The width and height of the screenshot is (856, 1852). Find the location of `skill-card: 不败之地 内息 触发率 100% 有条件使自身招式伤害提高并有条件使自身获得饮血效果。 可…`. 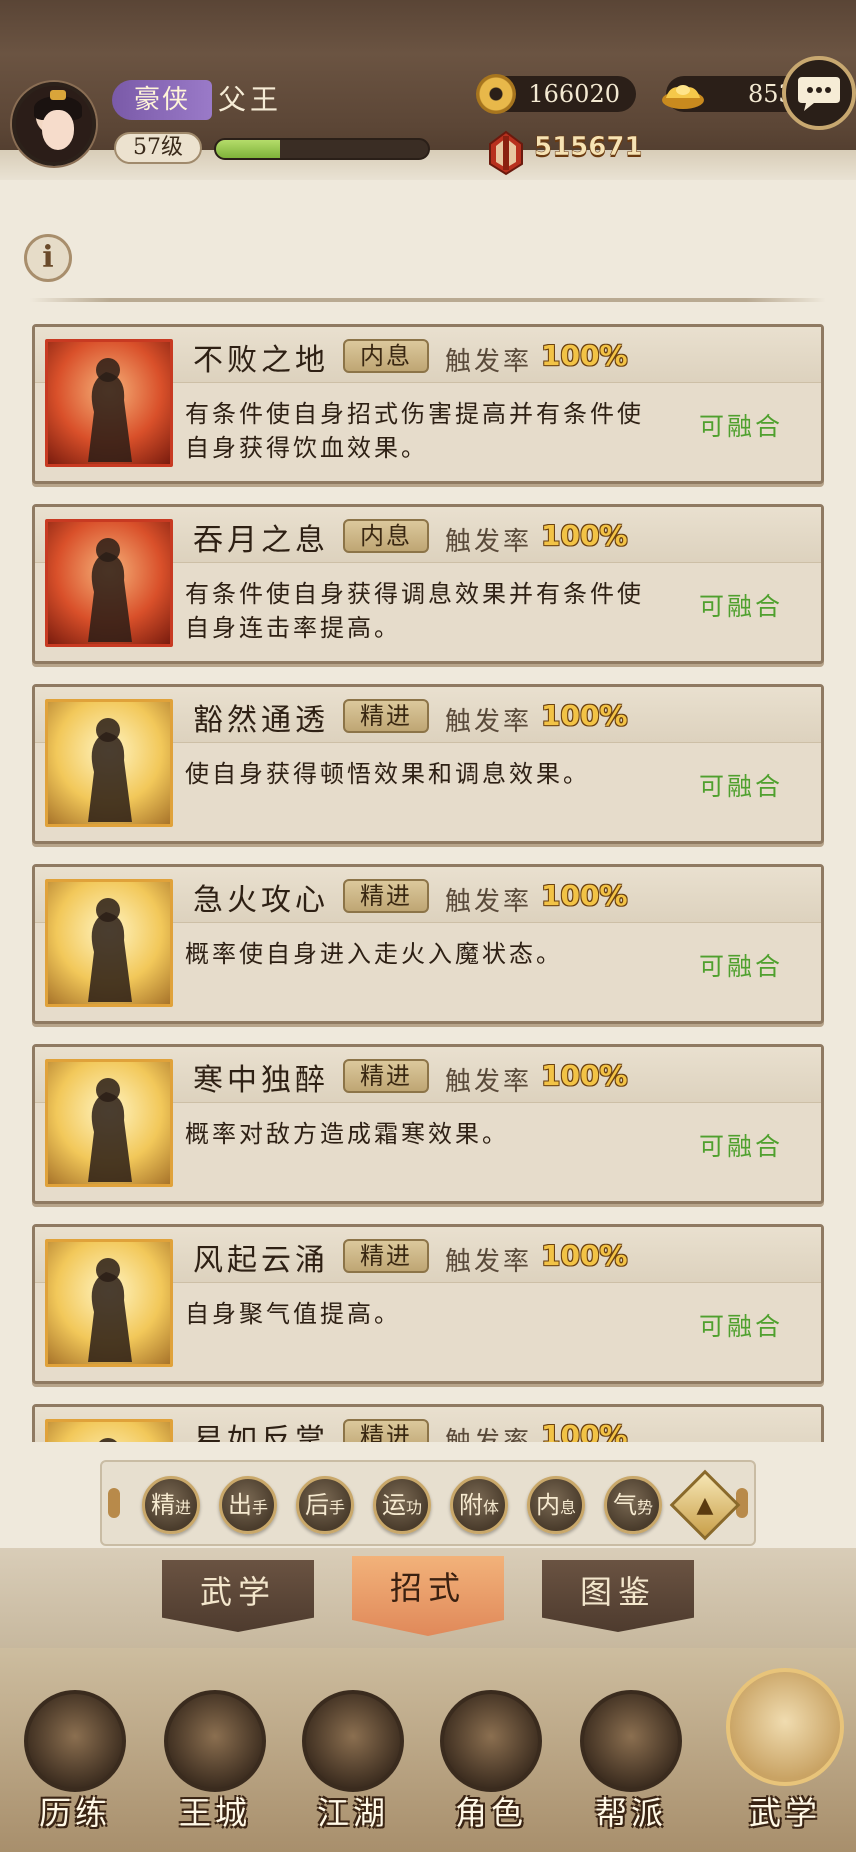

skill-card: 不败之地 内息 触发率 100% 有条件使自身招式伤害提高并有条件使自身获得饮血效果。 可… is located at coordinates (428, 404).